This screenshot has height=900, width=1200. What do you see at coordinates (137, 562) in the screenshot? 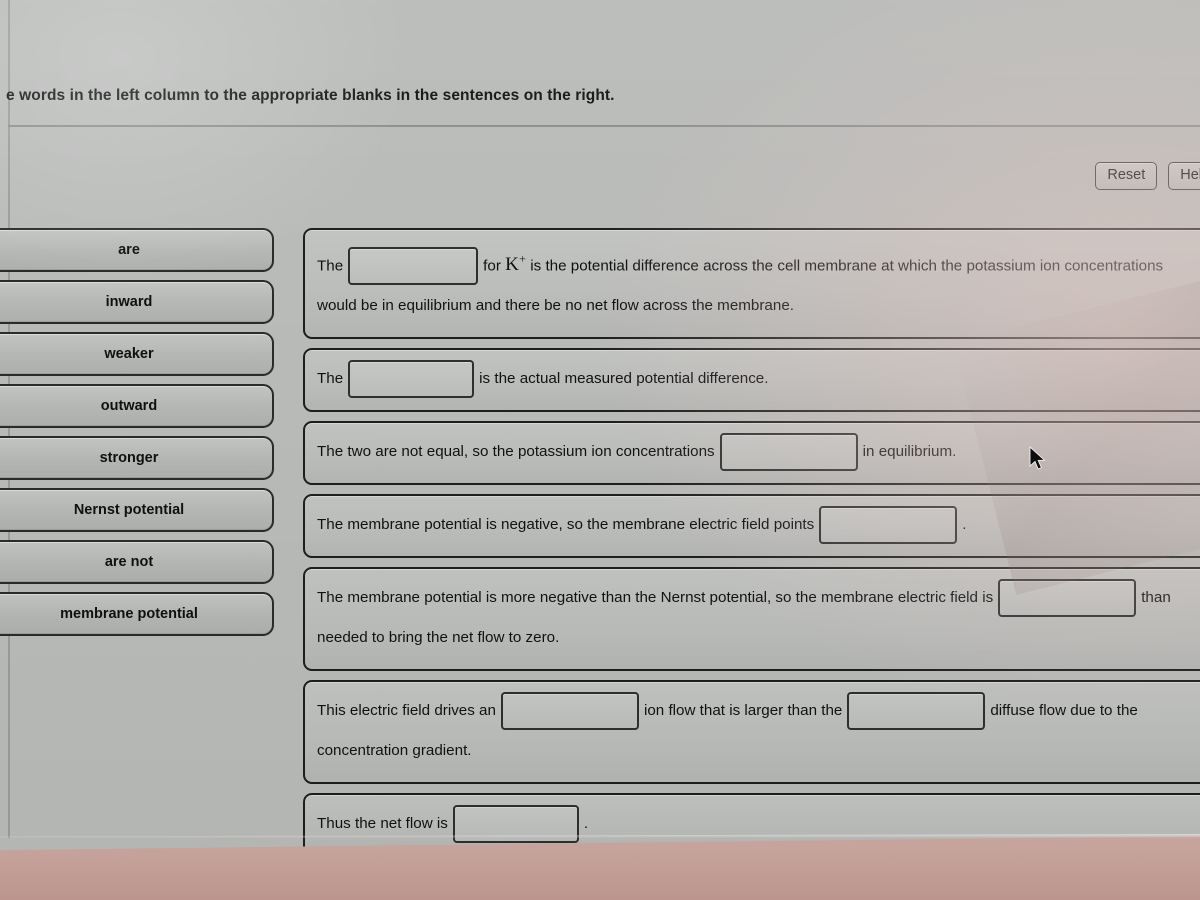
I see `word-tile-are-not: are not` at bounding box center [137, 562].